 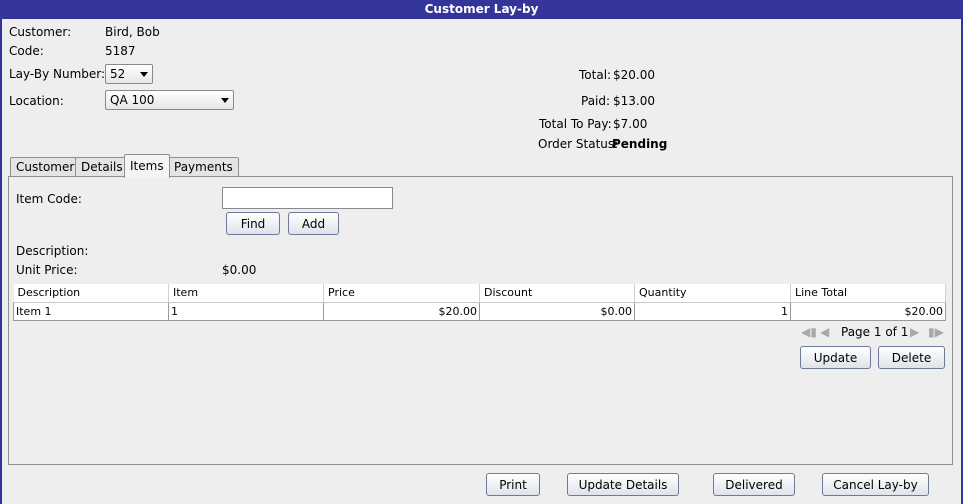 I want to click on last-page-icon: ▮▶, so click(x=936, y=332).